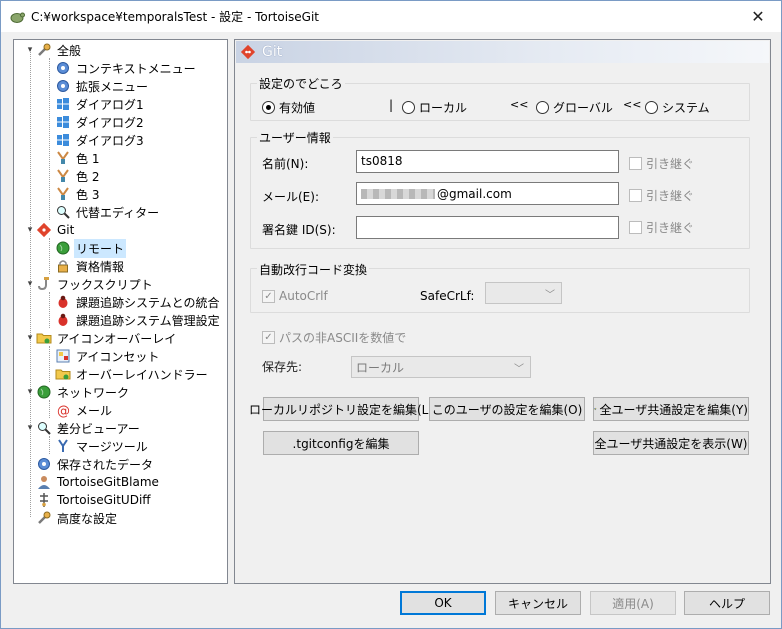 This screenshot has width=782, height=629. I want to click on non-ascii-checkbox: ✓ パスの非ASCIIを数値で, so click(334, 337).